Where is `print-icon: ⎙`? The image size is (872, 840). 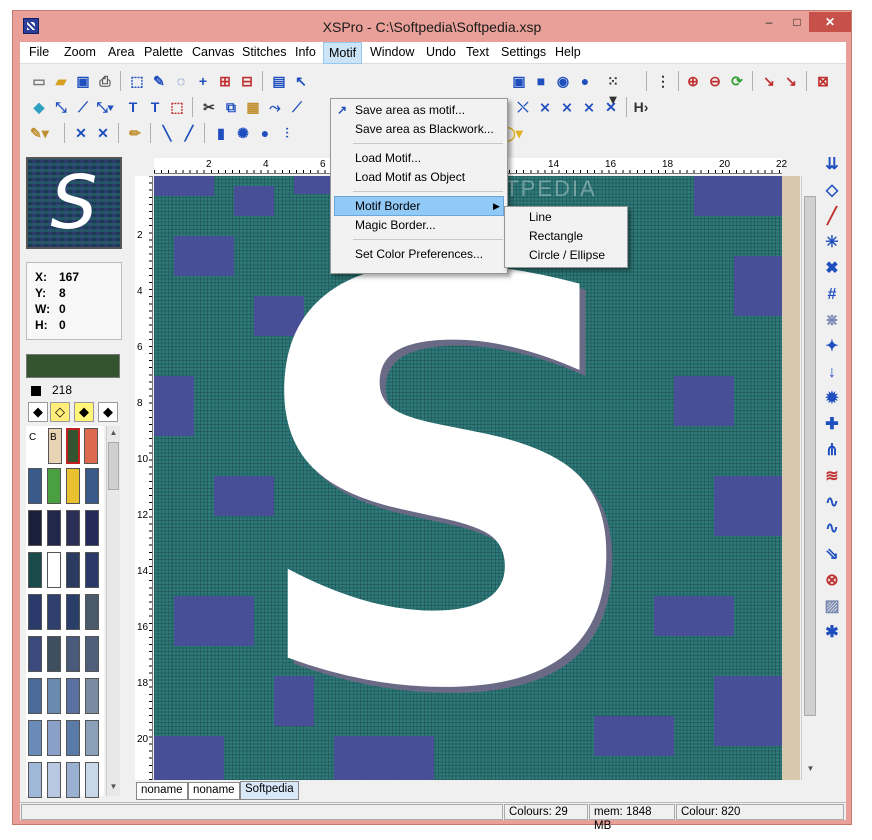 print-icon: ⎙ is located at coordinates (105, 81).